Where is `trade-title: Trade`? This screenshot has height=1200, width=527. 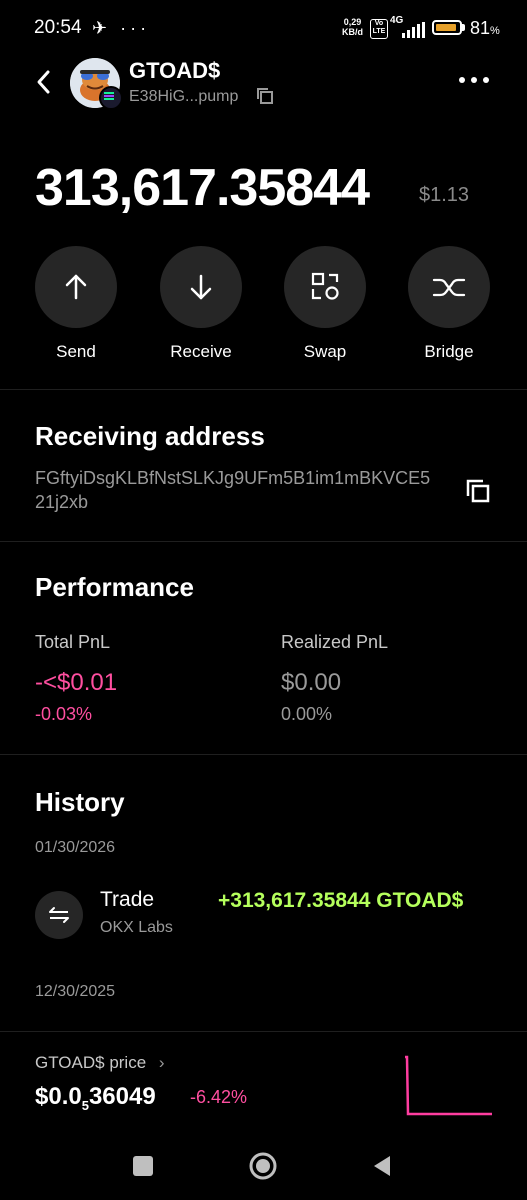 trade-title: Trade is located at coordinates (127, 899).